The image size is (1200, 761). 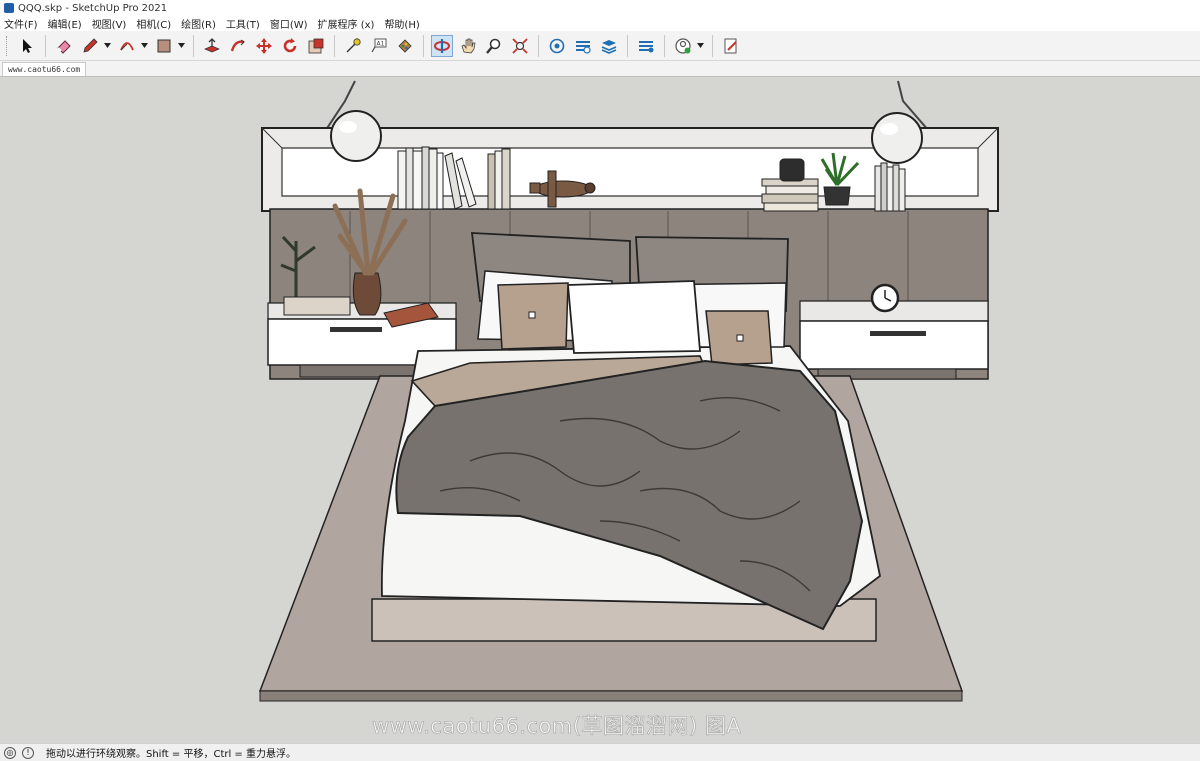 What do you see at coordinates (28, 752) in the screenshot?
I see `info-icon: !` at bounding box center [28, 752].